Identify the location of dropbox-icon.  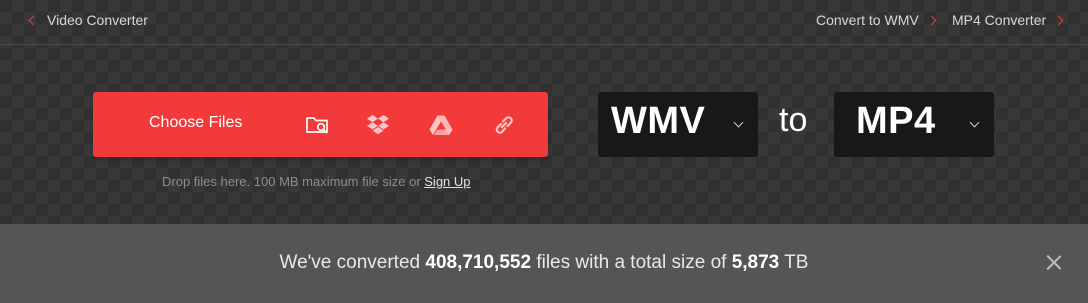
(378, 125).